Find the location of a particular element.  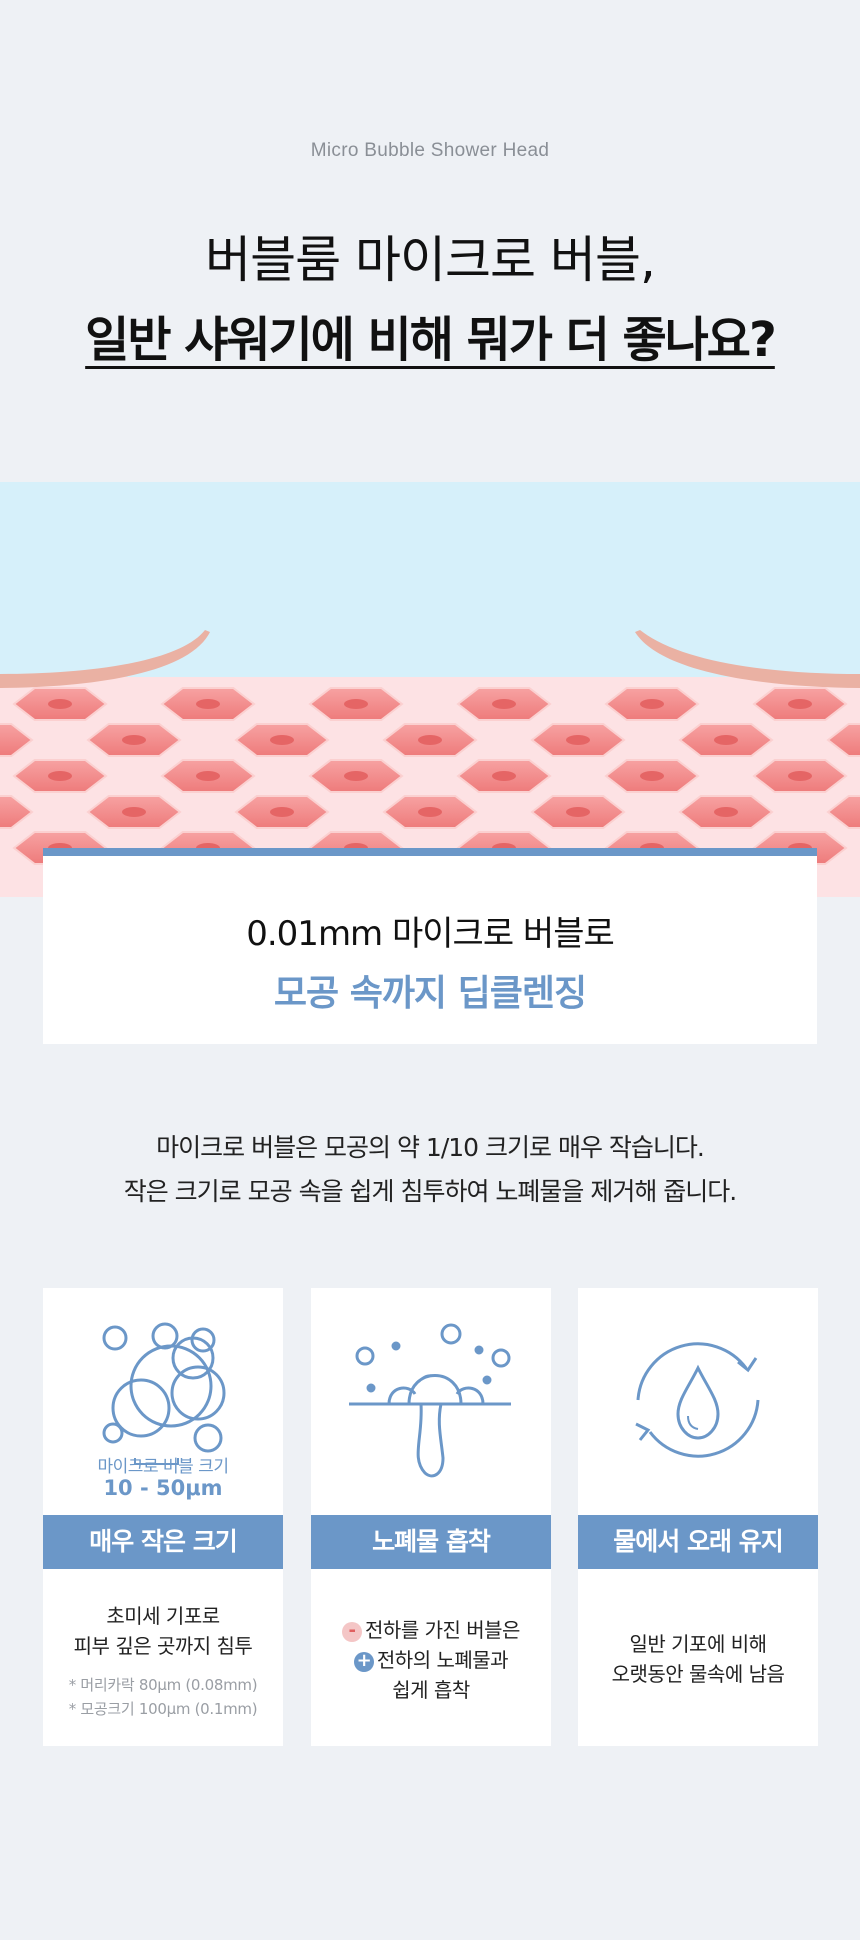

feature2-text-line1: - 전하를 가진 버블은 is located at coordinates (431, 1628).